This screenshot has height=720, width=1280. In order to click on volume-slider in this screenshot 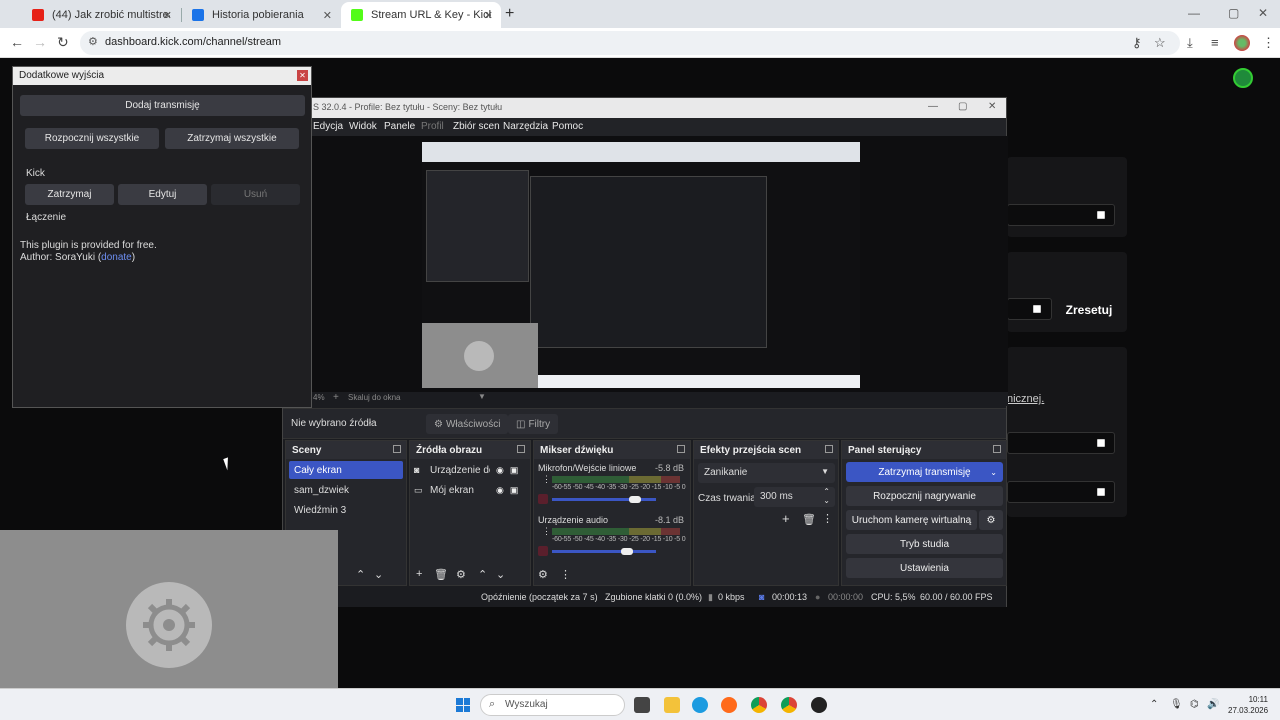, I will do `click(604, 551)`.